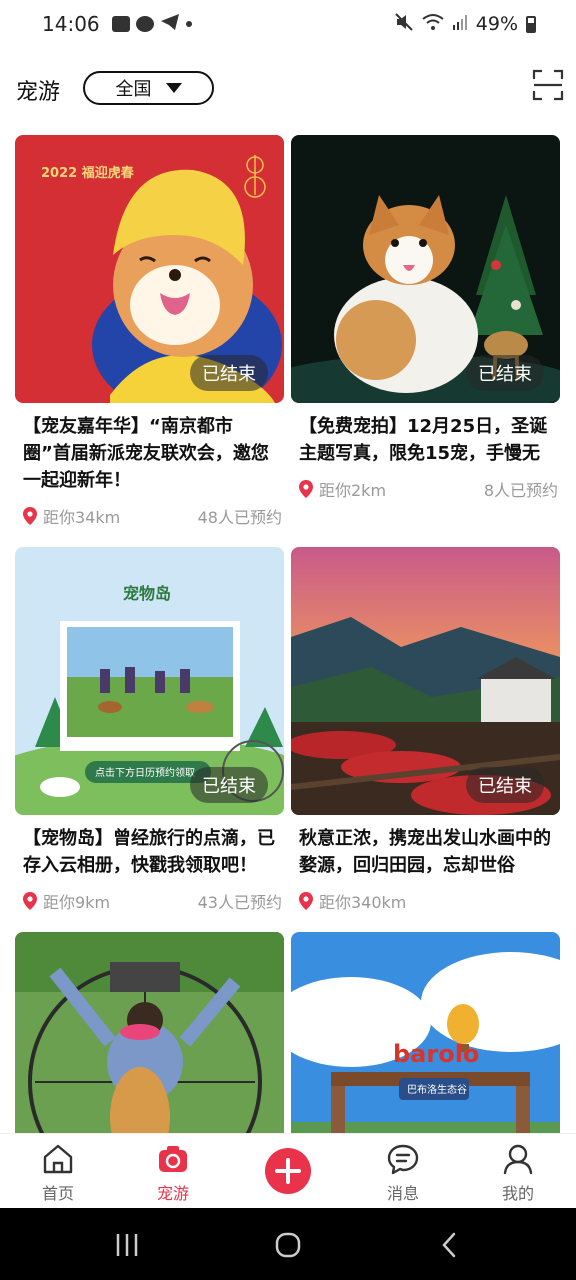 The width and height of the screenshot is (576, 1280). Describe the element at coordinates (77, 902) in the screenshot. I see `distance-text: 距你9km` at that location.